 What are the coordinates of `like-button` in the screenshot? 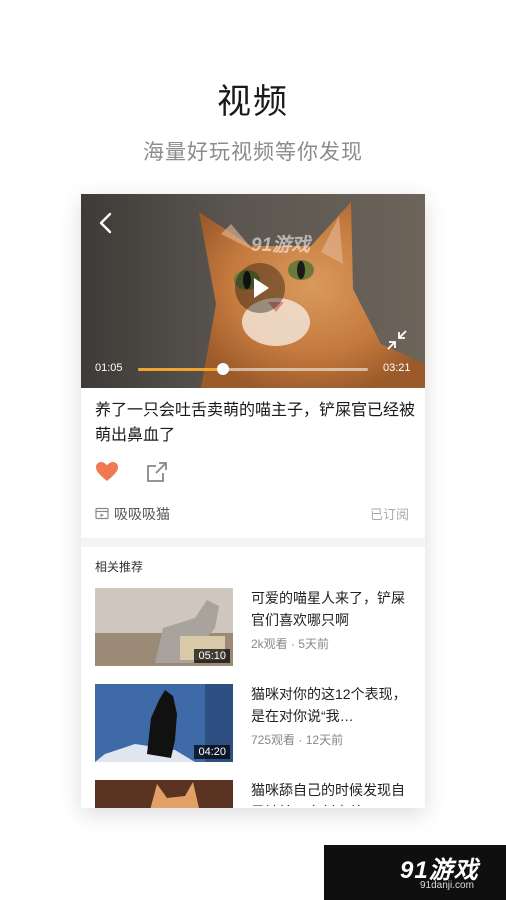 It's located at (107, 472).